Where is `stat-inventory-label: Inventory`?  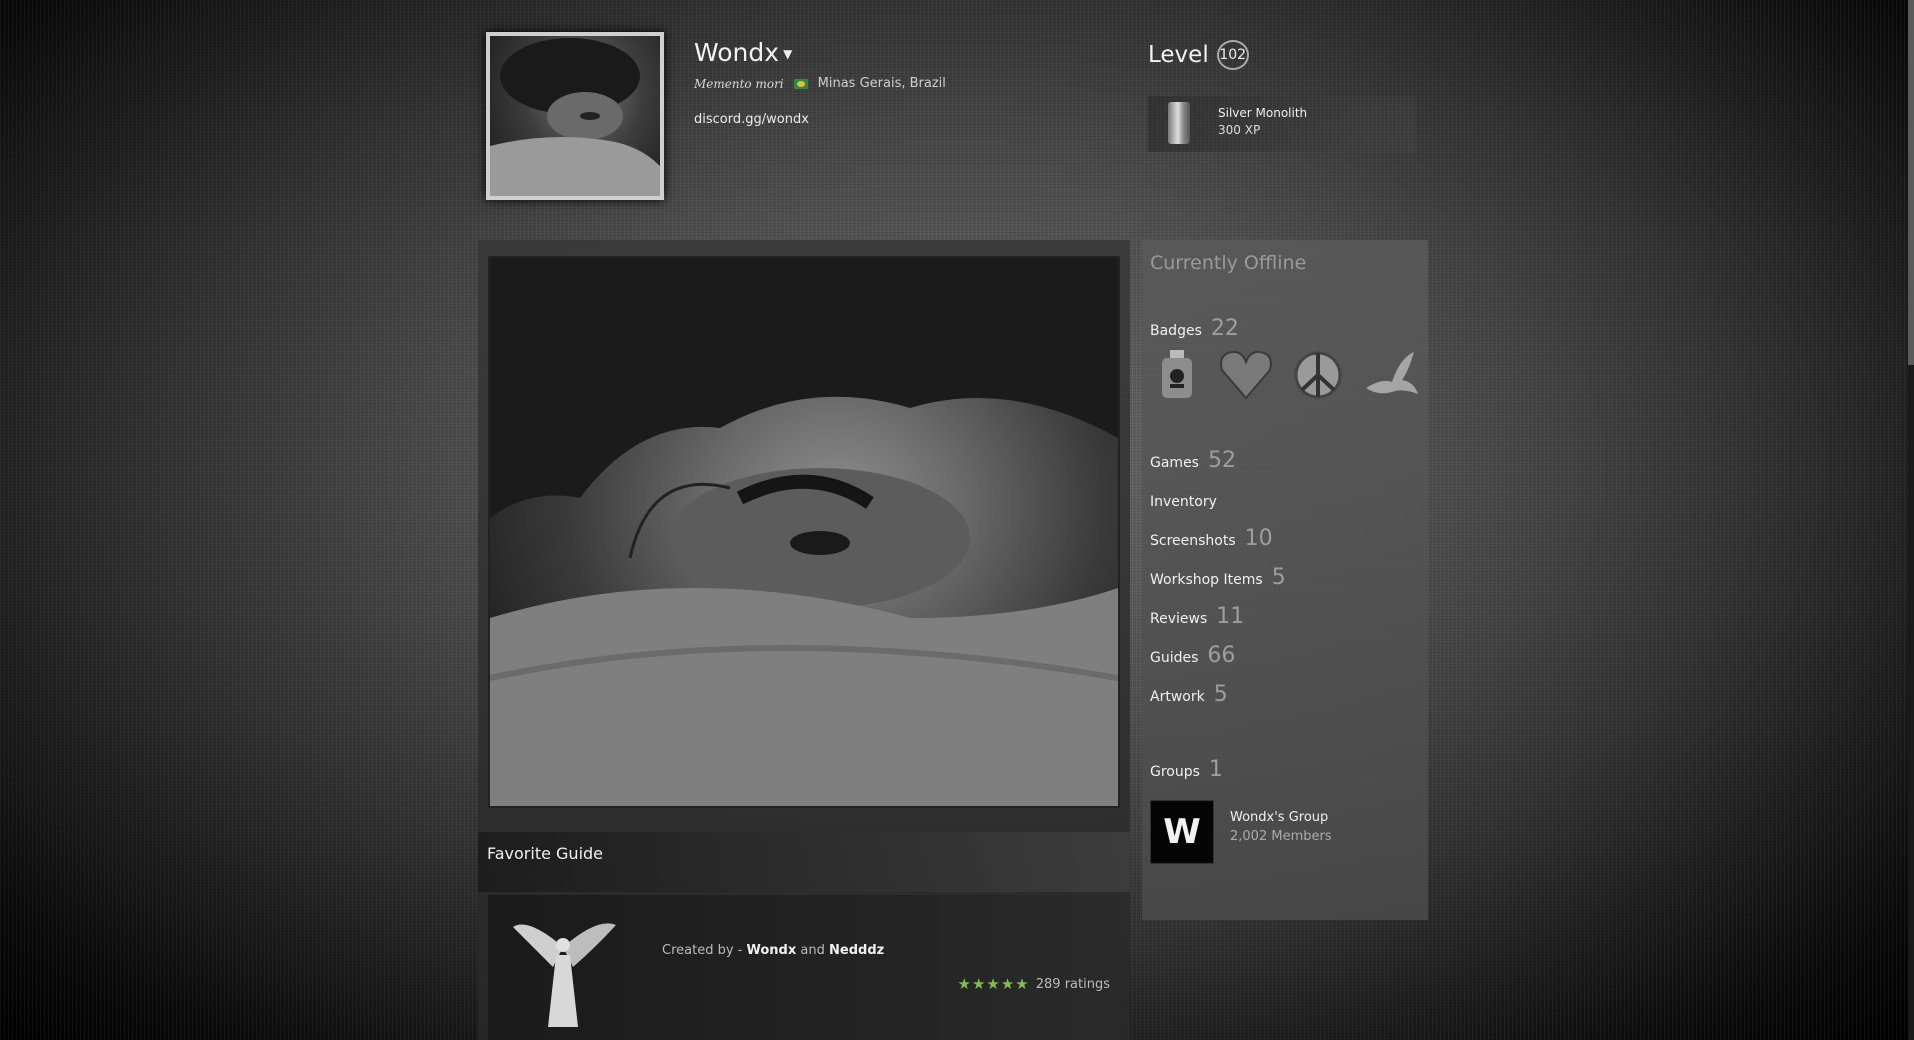
stat-inventory-label: Inventory is located at coordinates (1183, 502).